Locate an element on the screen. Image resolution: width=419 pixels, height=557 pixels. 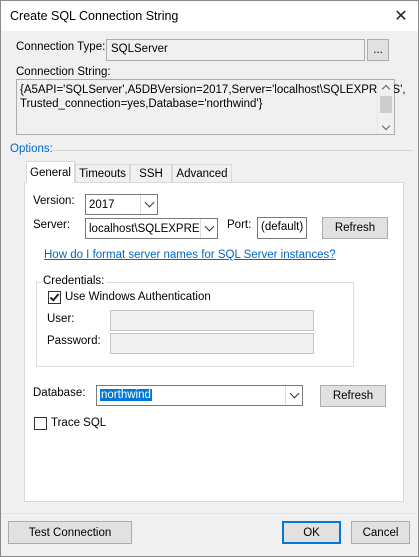
trace-sql-label: Trace SQL is located at coordinates (78, 423).